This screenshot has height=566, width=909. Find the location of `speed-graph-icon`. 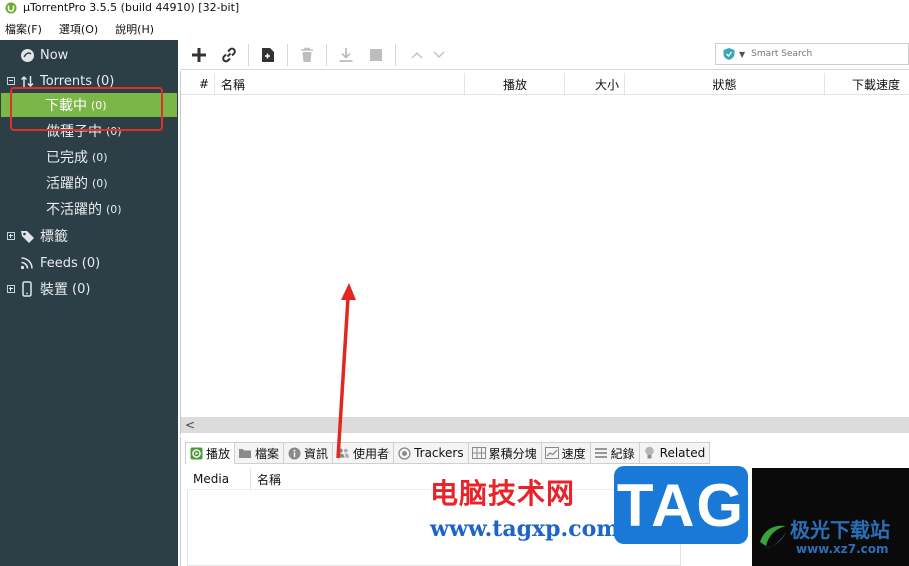

speed-graph-icon is located at coordinates (551, 453).